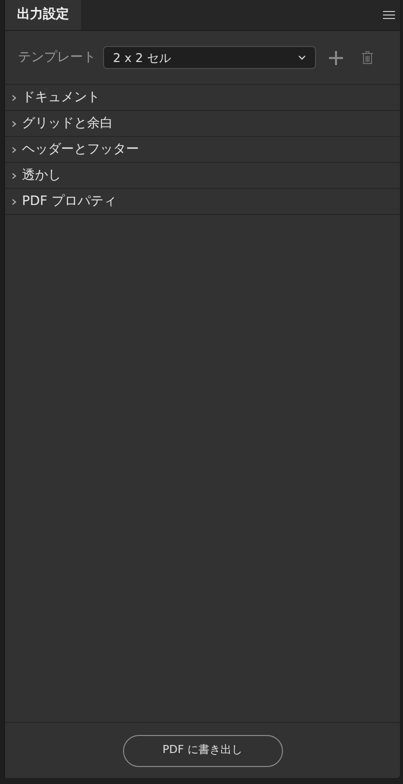 Image resolution: width=403 pixels, height=784 pixels. I want to click on template-label: テンプレート, so click(57, 57).